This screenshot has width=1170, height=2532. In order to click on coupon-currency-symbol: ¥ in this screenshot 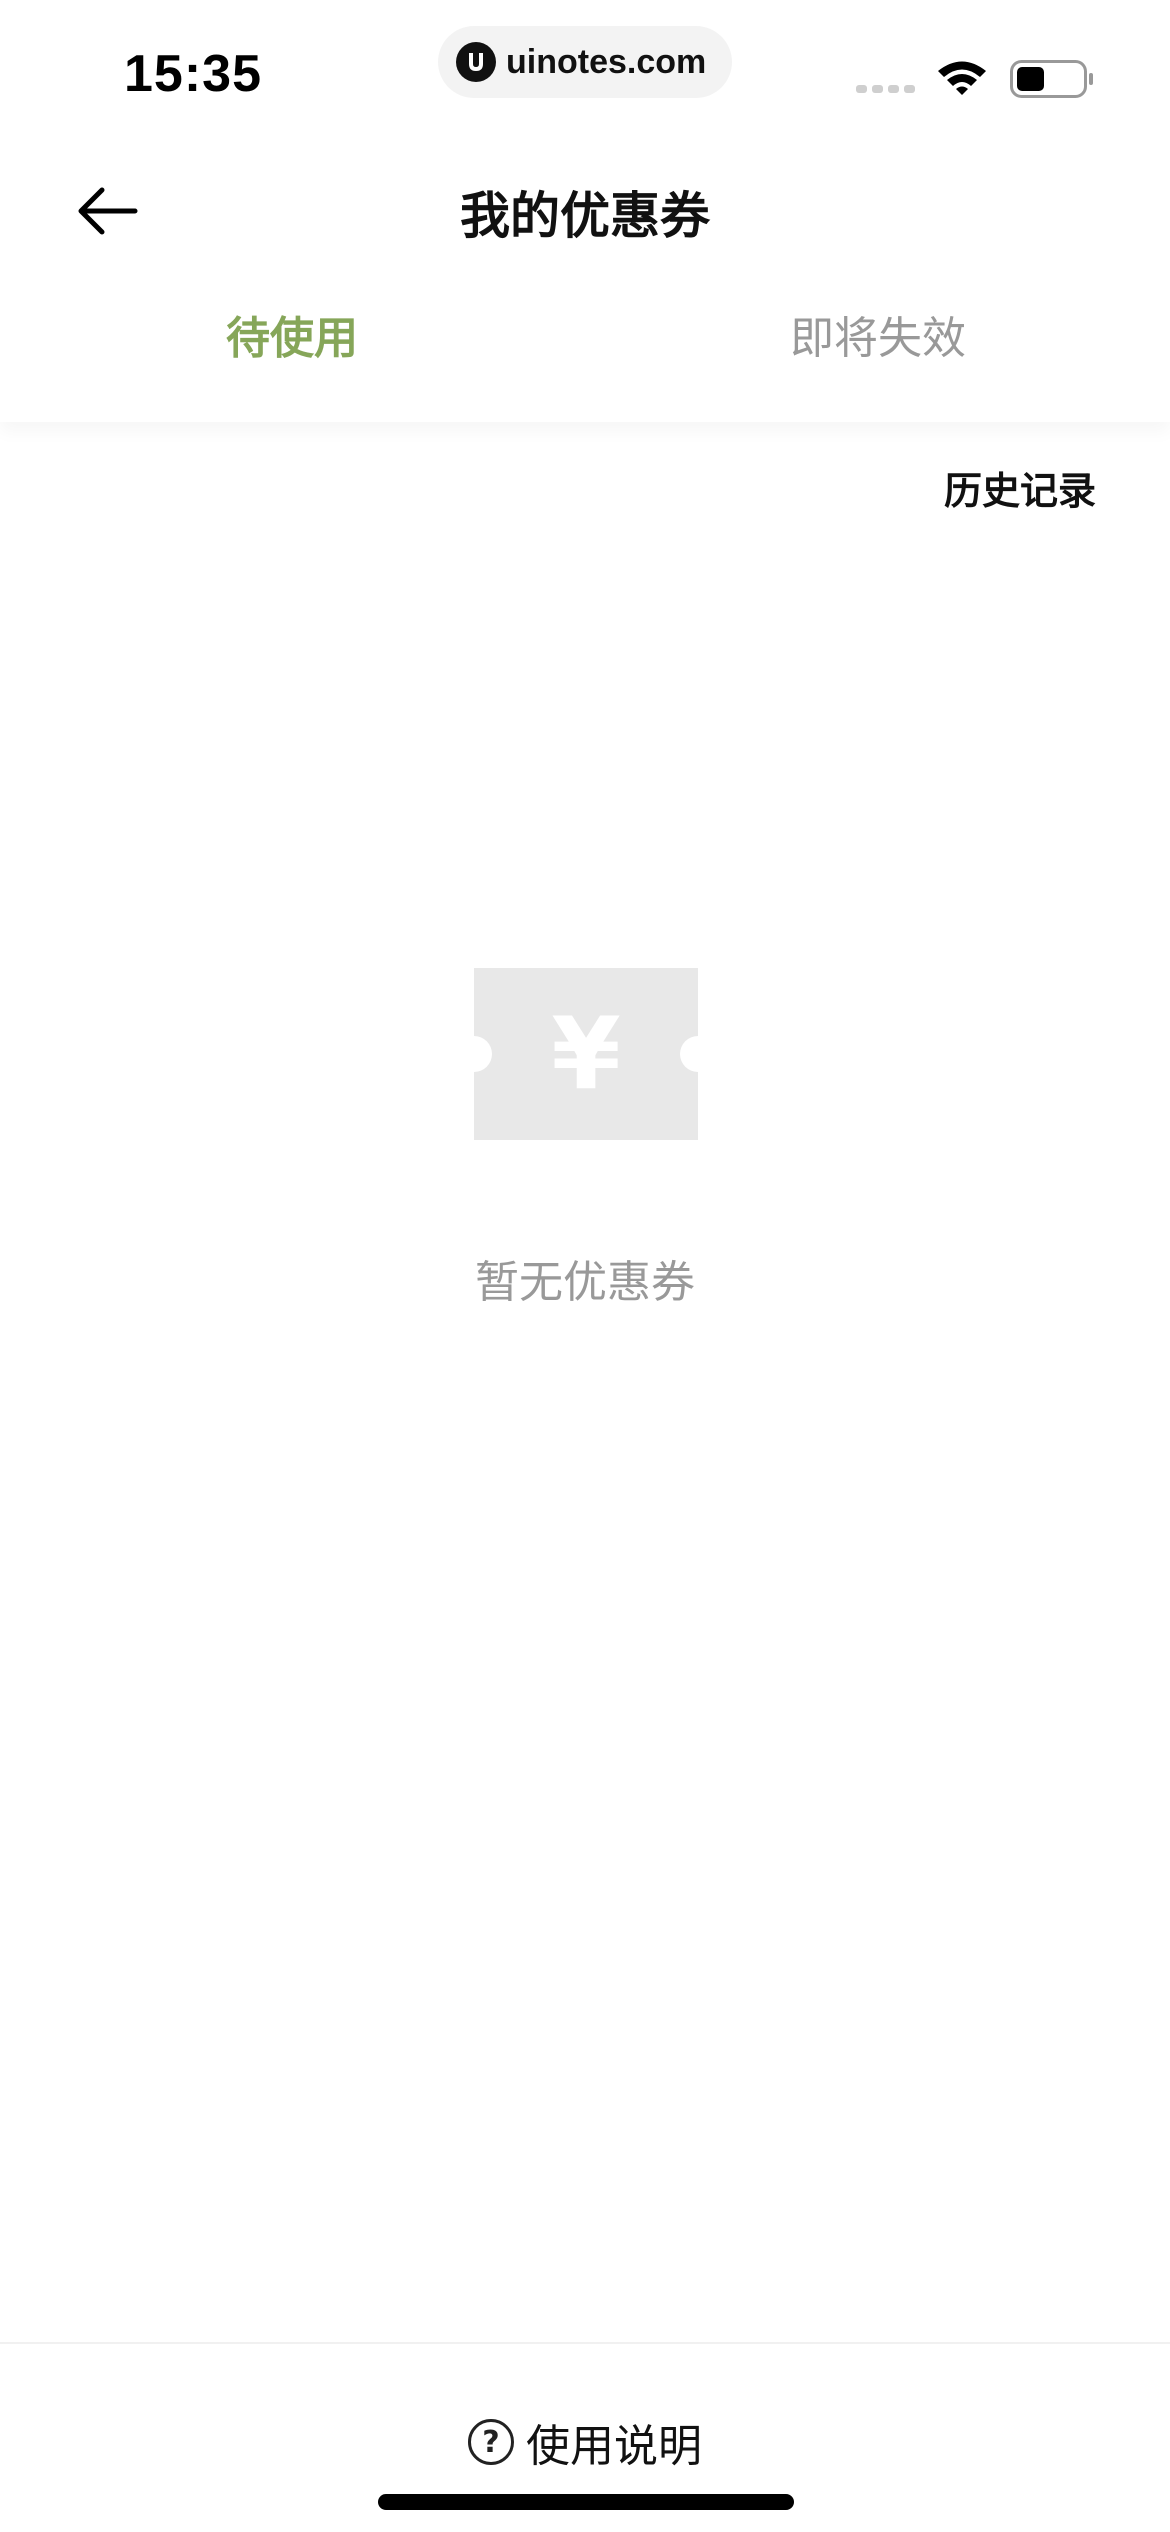, I will do `click(586, 1054)`.